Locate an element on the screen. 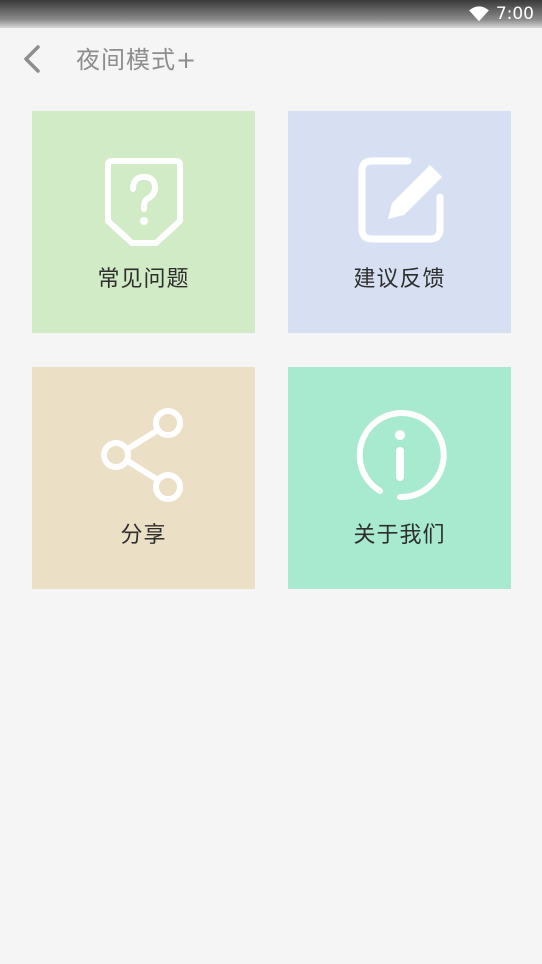  share-card: 分享 is located at coordinates (143, 478).